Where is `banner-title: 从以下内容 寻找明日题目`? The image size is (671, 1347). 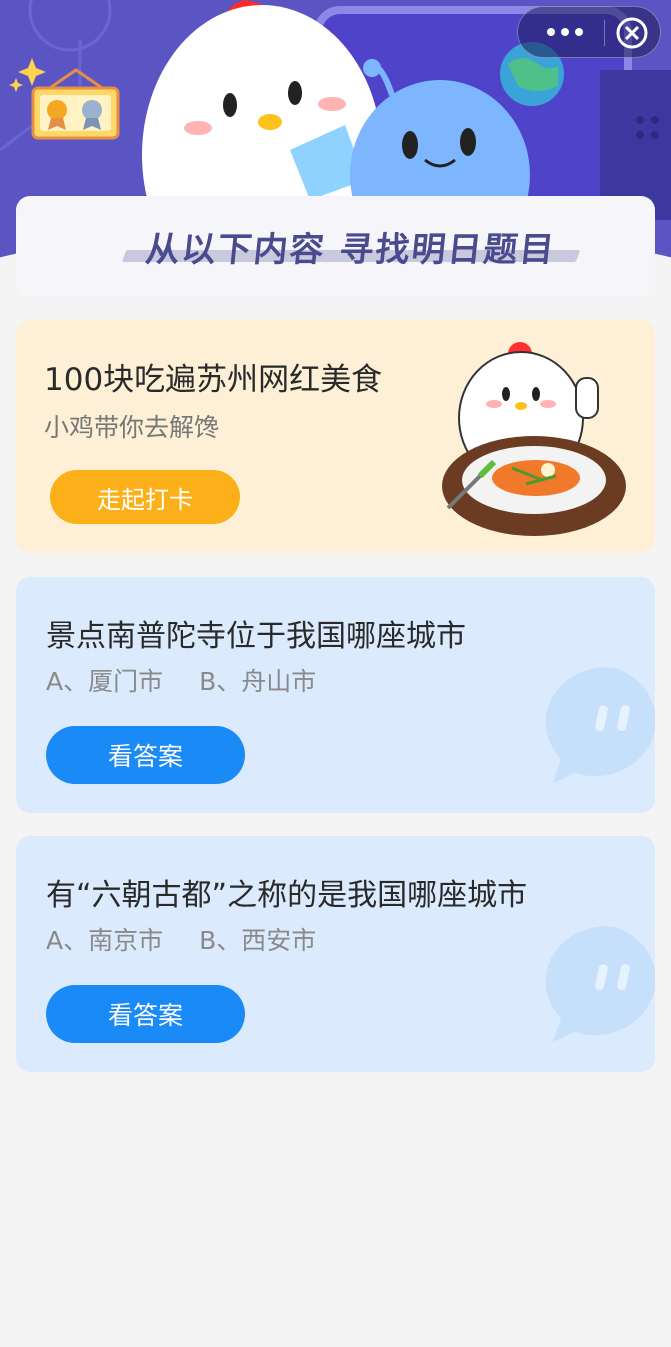
banner-title: 从以下内容 寻找明日题目 is located at coordinates (350, 250).